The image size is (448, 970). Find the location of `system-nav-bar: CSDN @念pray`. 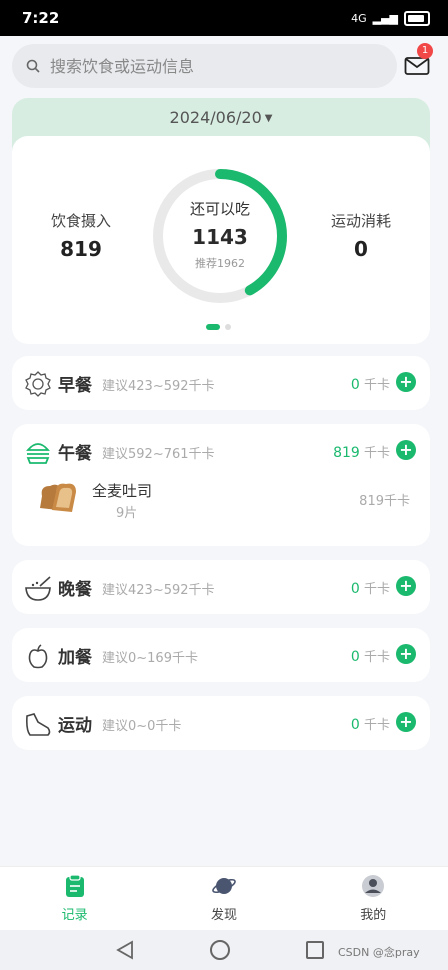

system-nav-bar: CSDN @念pray is located at coordinates (224, 950).